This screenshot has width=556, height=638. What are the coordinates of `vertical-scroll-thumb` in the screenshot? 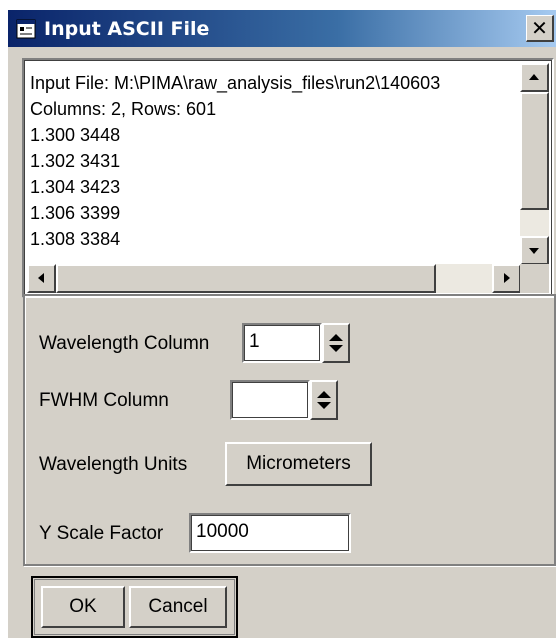 It's located at (534, 151).